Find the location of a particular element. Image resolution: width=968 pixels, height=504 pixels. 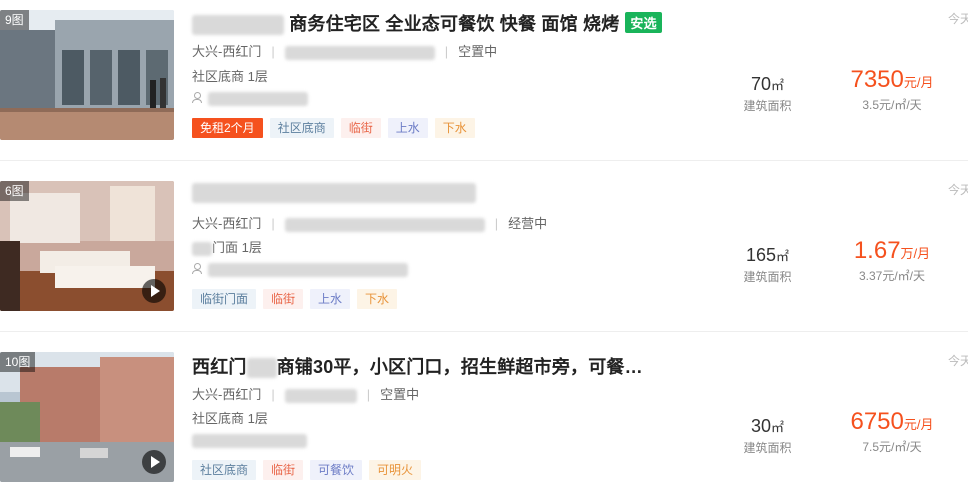

tag-list: 社区底商 临街 可餐饮 可明火 is located at coordinates (310, 470).